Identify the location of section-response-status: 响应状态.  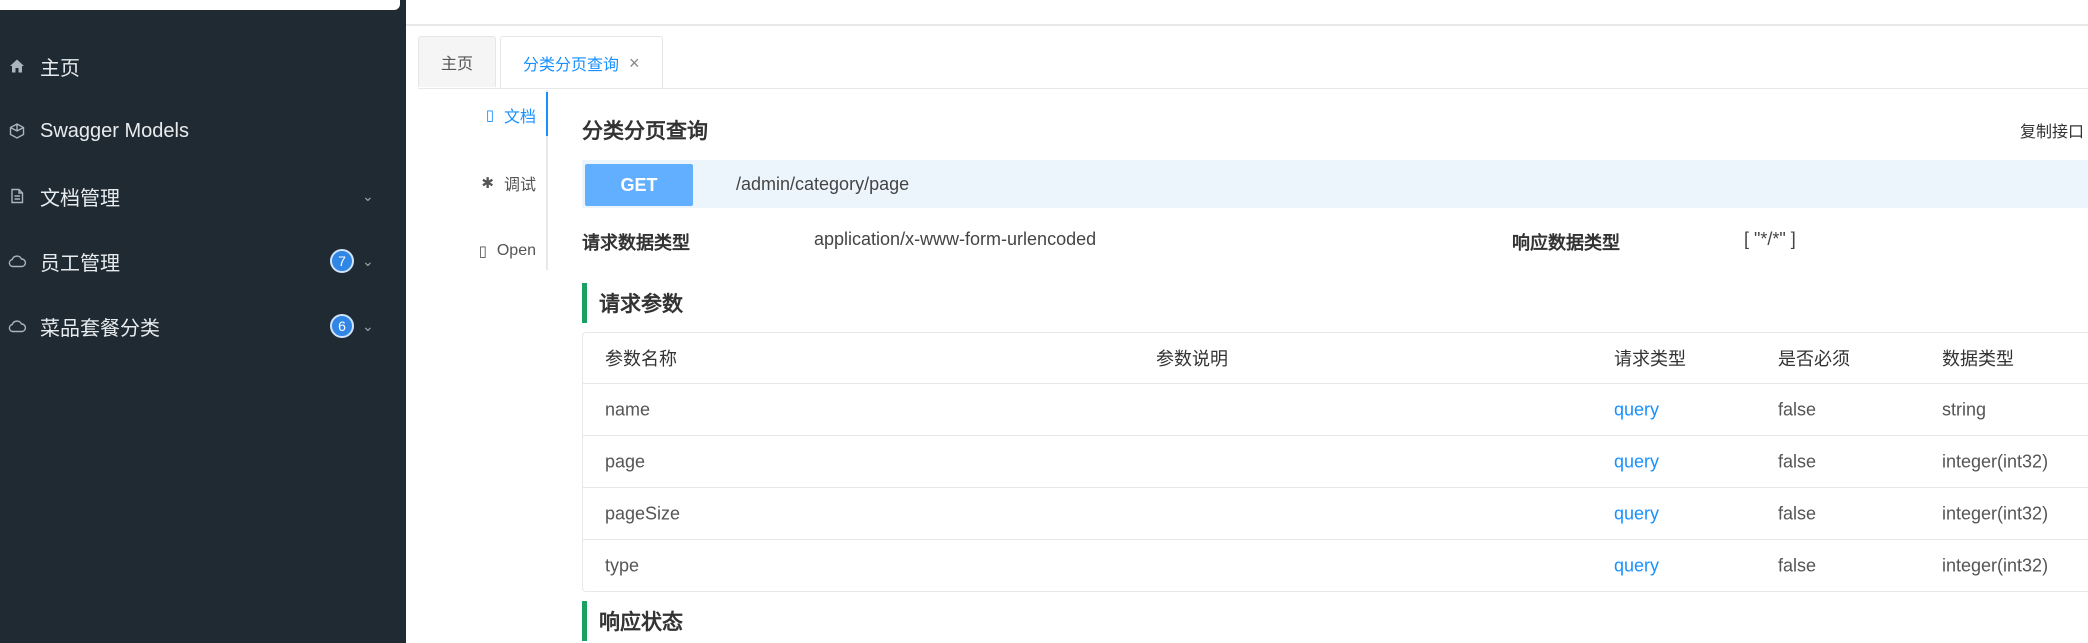
(632, 621).